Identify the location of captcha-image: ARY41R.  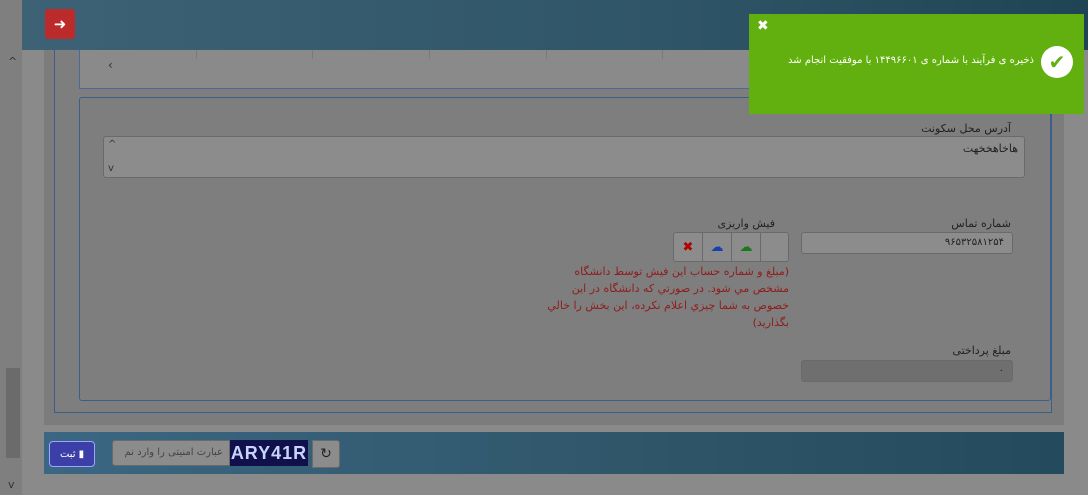
(269, 453).